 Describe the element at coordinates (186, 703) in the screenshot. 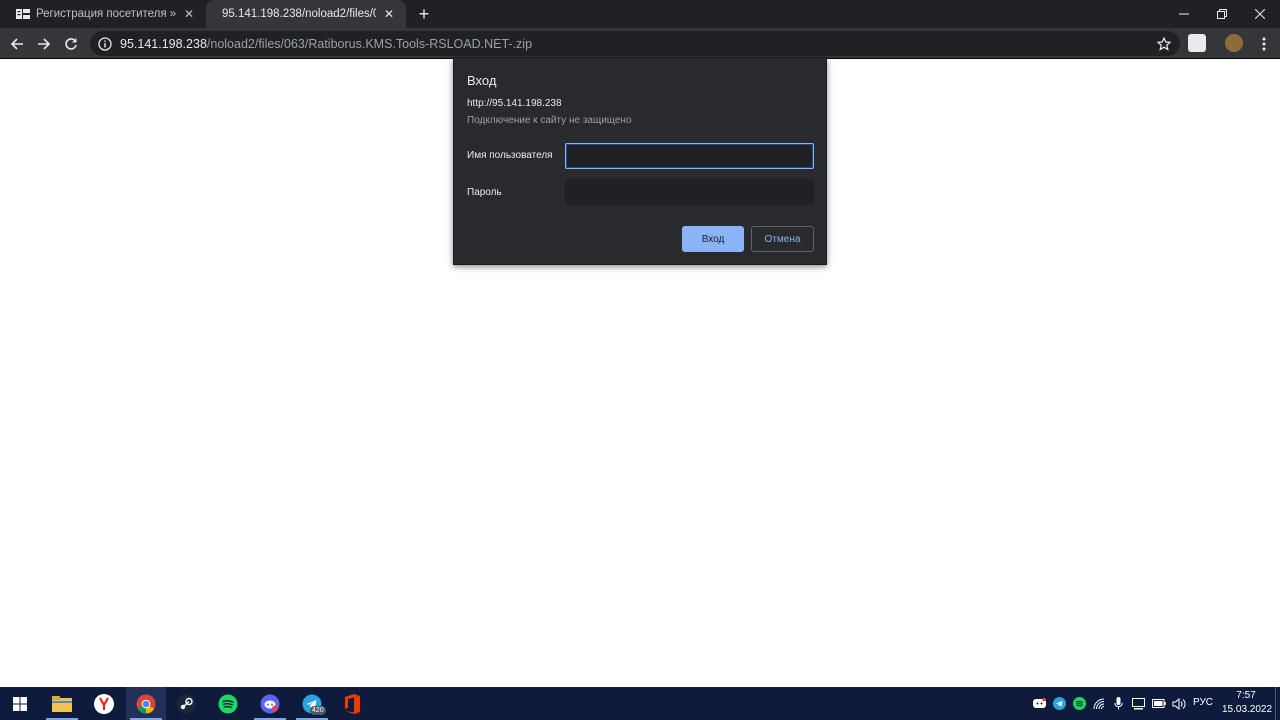

I see `steam-icon` at that location.